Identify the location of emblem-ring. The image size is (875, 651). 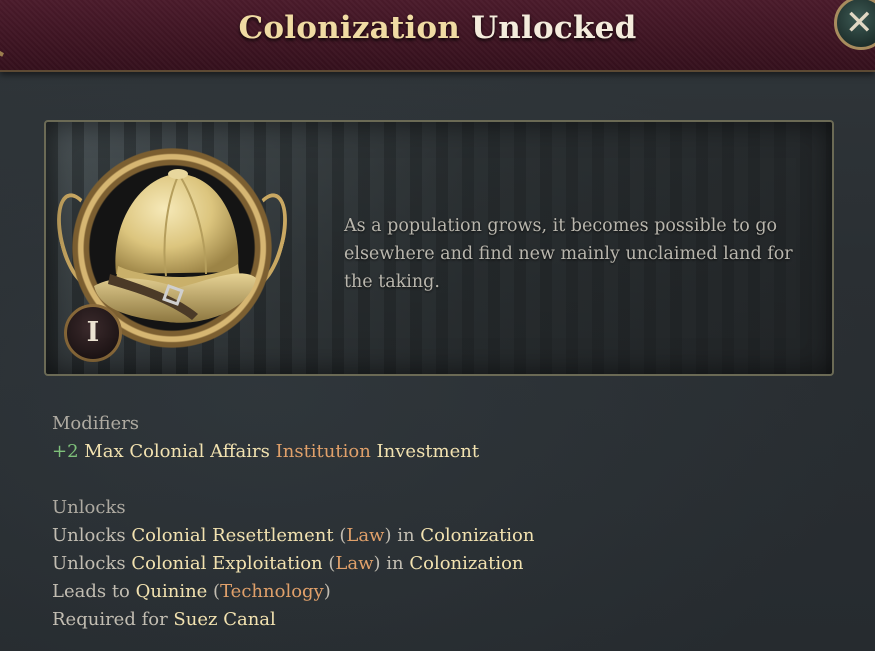
(172, 248).